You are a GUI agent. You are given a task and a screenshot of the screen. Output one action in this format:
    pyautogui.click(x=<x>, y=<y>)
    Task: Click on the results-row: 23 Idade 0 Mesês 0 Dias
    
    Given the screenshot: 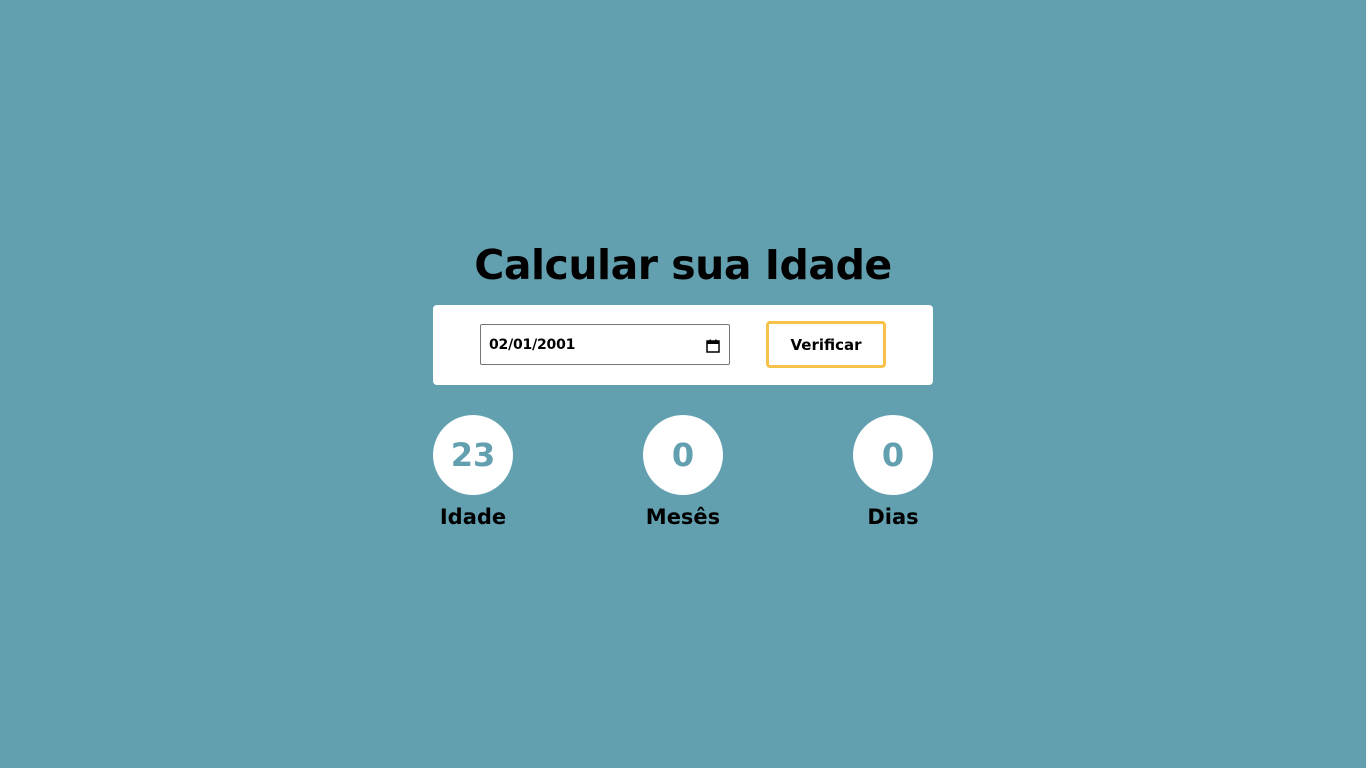 What is the action you would take?
    pyautogui.click(x=683, y=475)
    